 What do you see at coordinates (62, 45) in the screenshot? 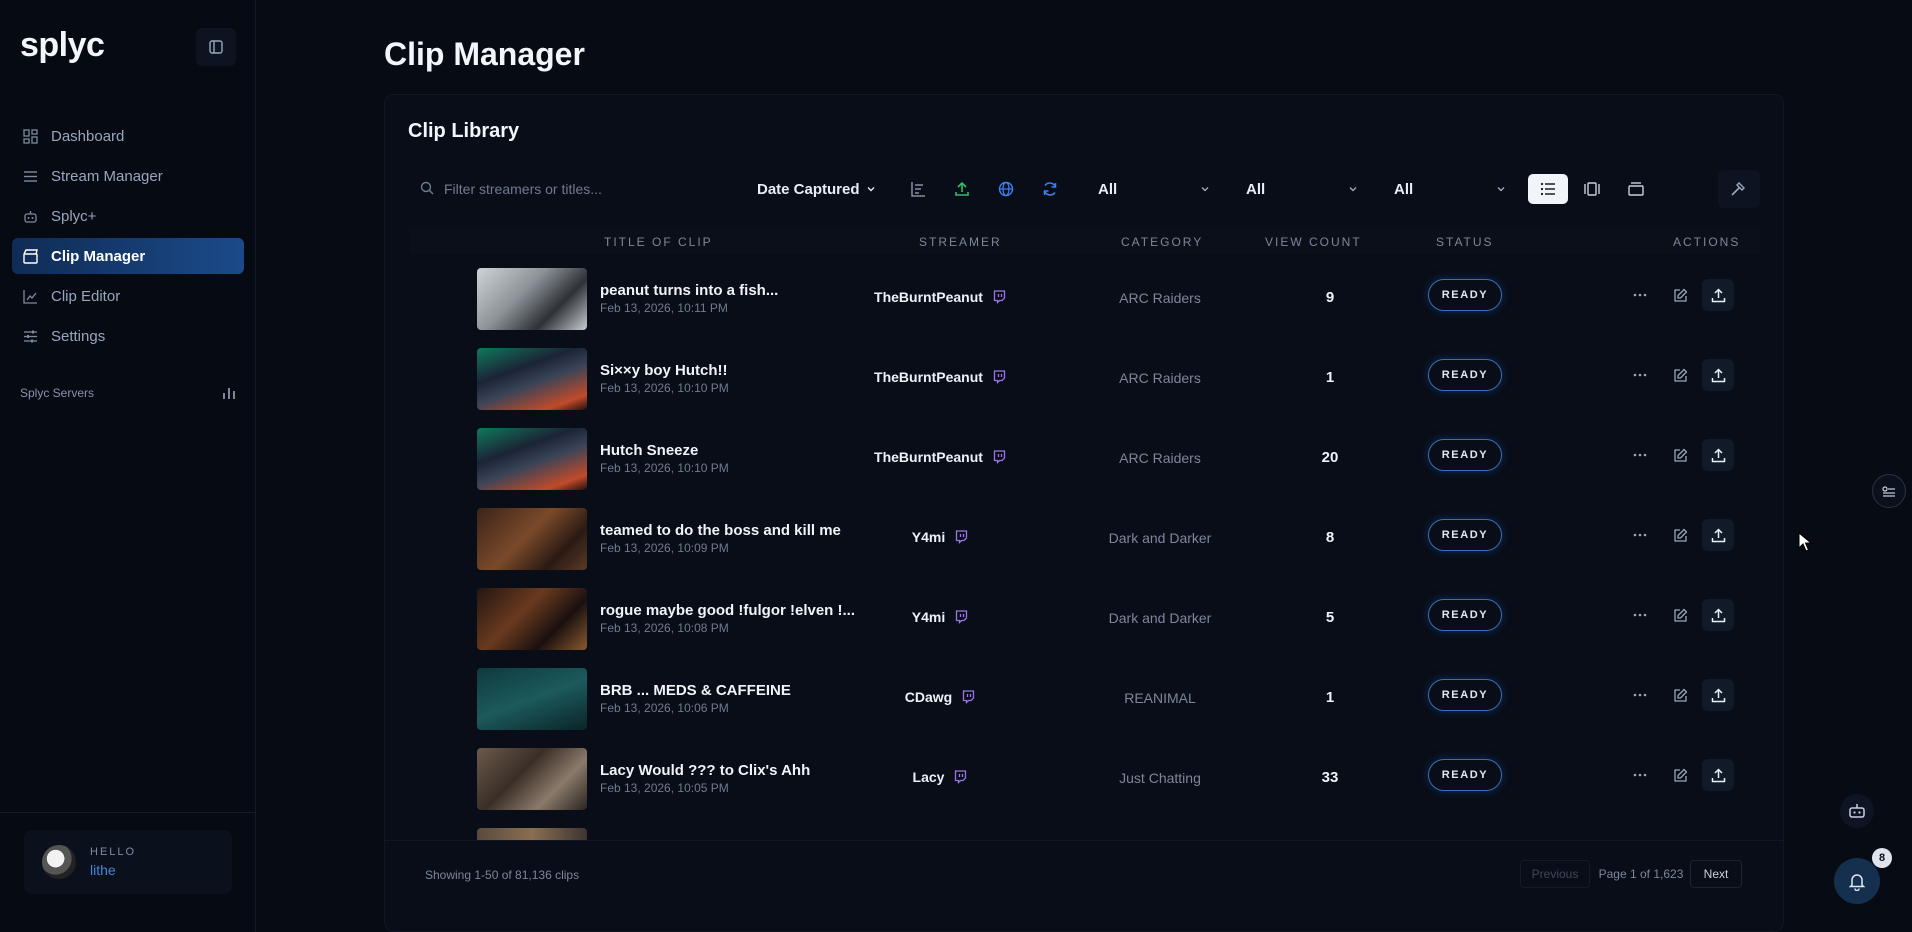
I see `app-logo: splyc` at bounding box center [62, 45].